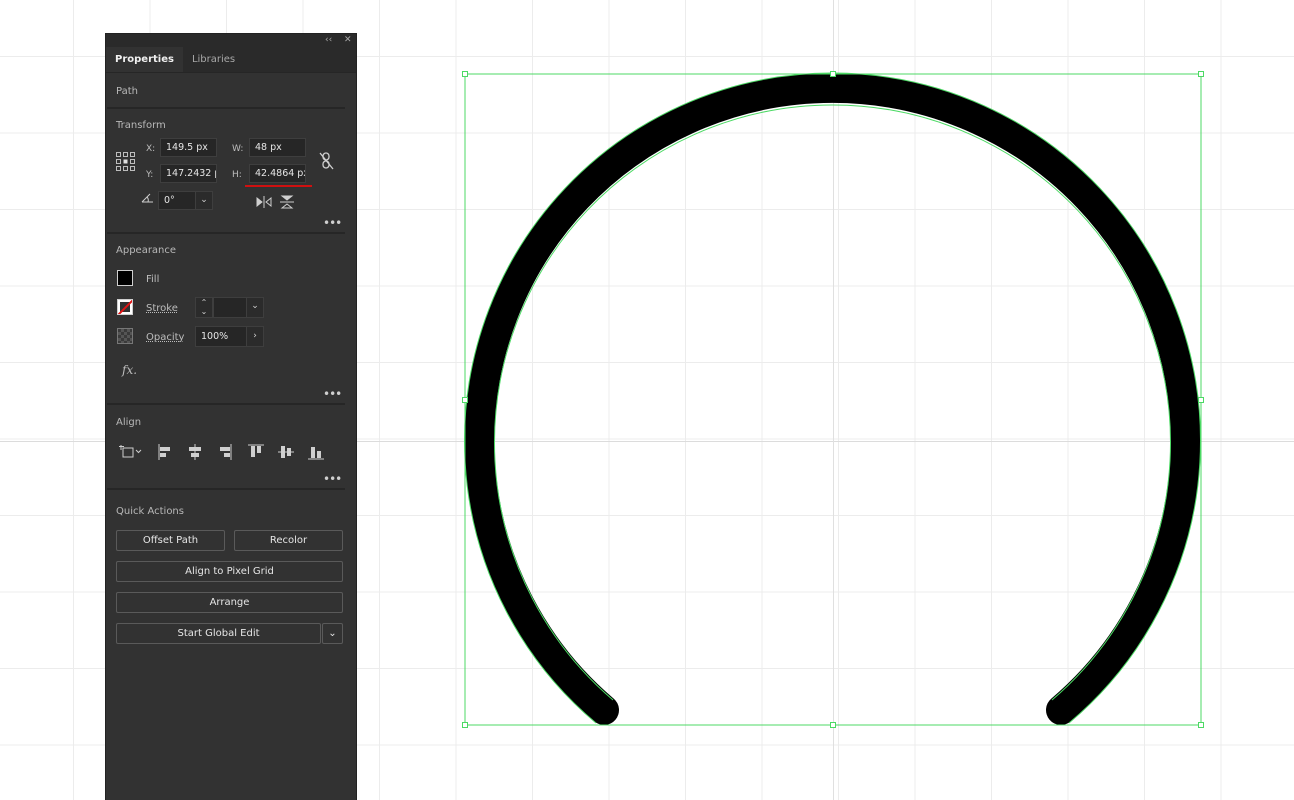 This screenshot has height=800, width=1294. I want to click on rotation-field: 0°, so click(177, 200).